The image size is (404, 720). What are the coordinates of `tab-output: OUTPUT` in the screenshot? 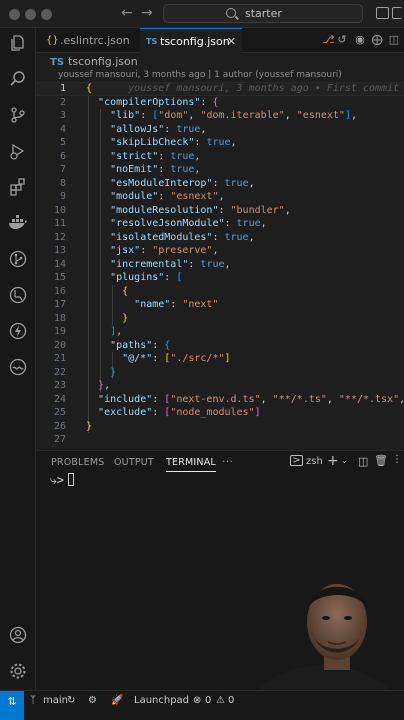 It's located at (134, 462).